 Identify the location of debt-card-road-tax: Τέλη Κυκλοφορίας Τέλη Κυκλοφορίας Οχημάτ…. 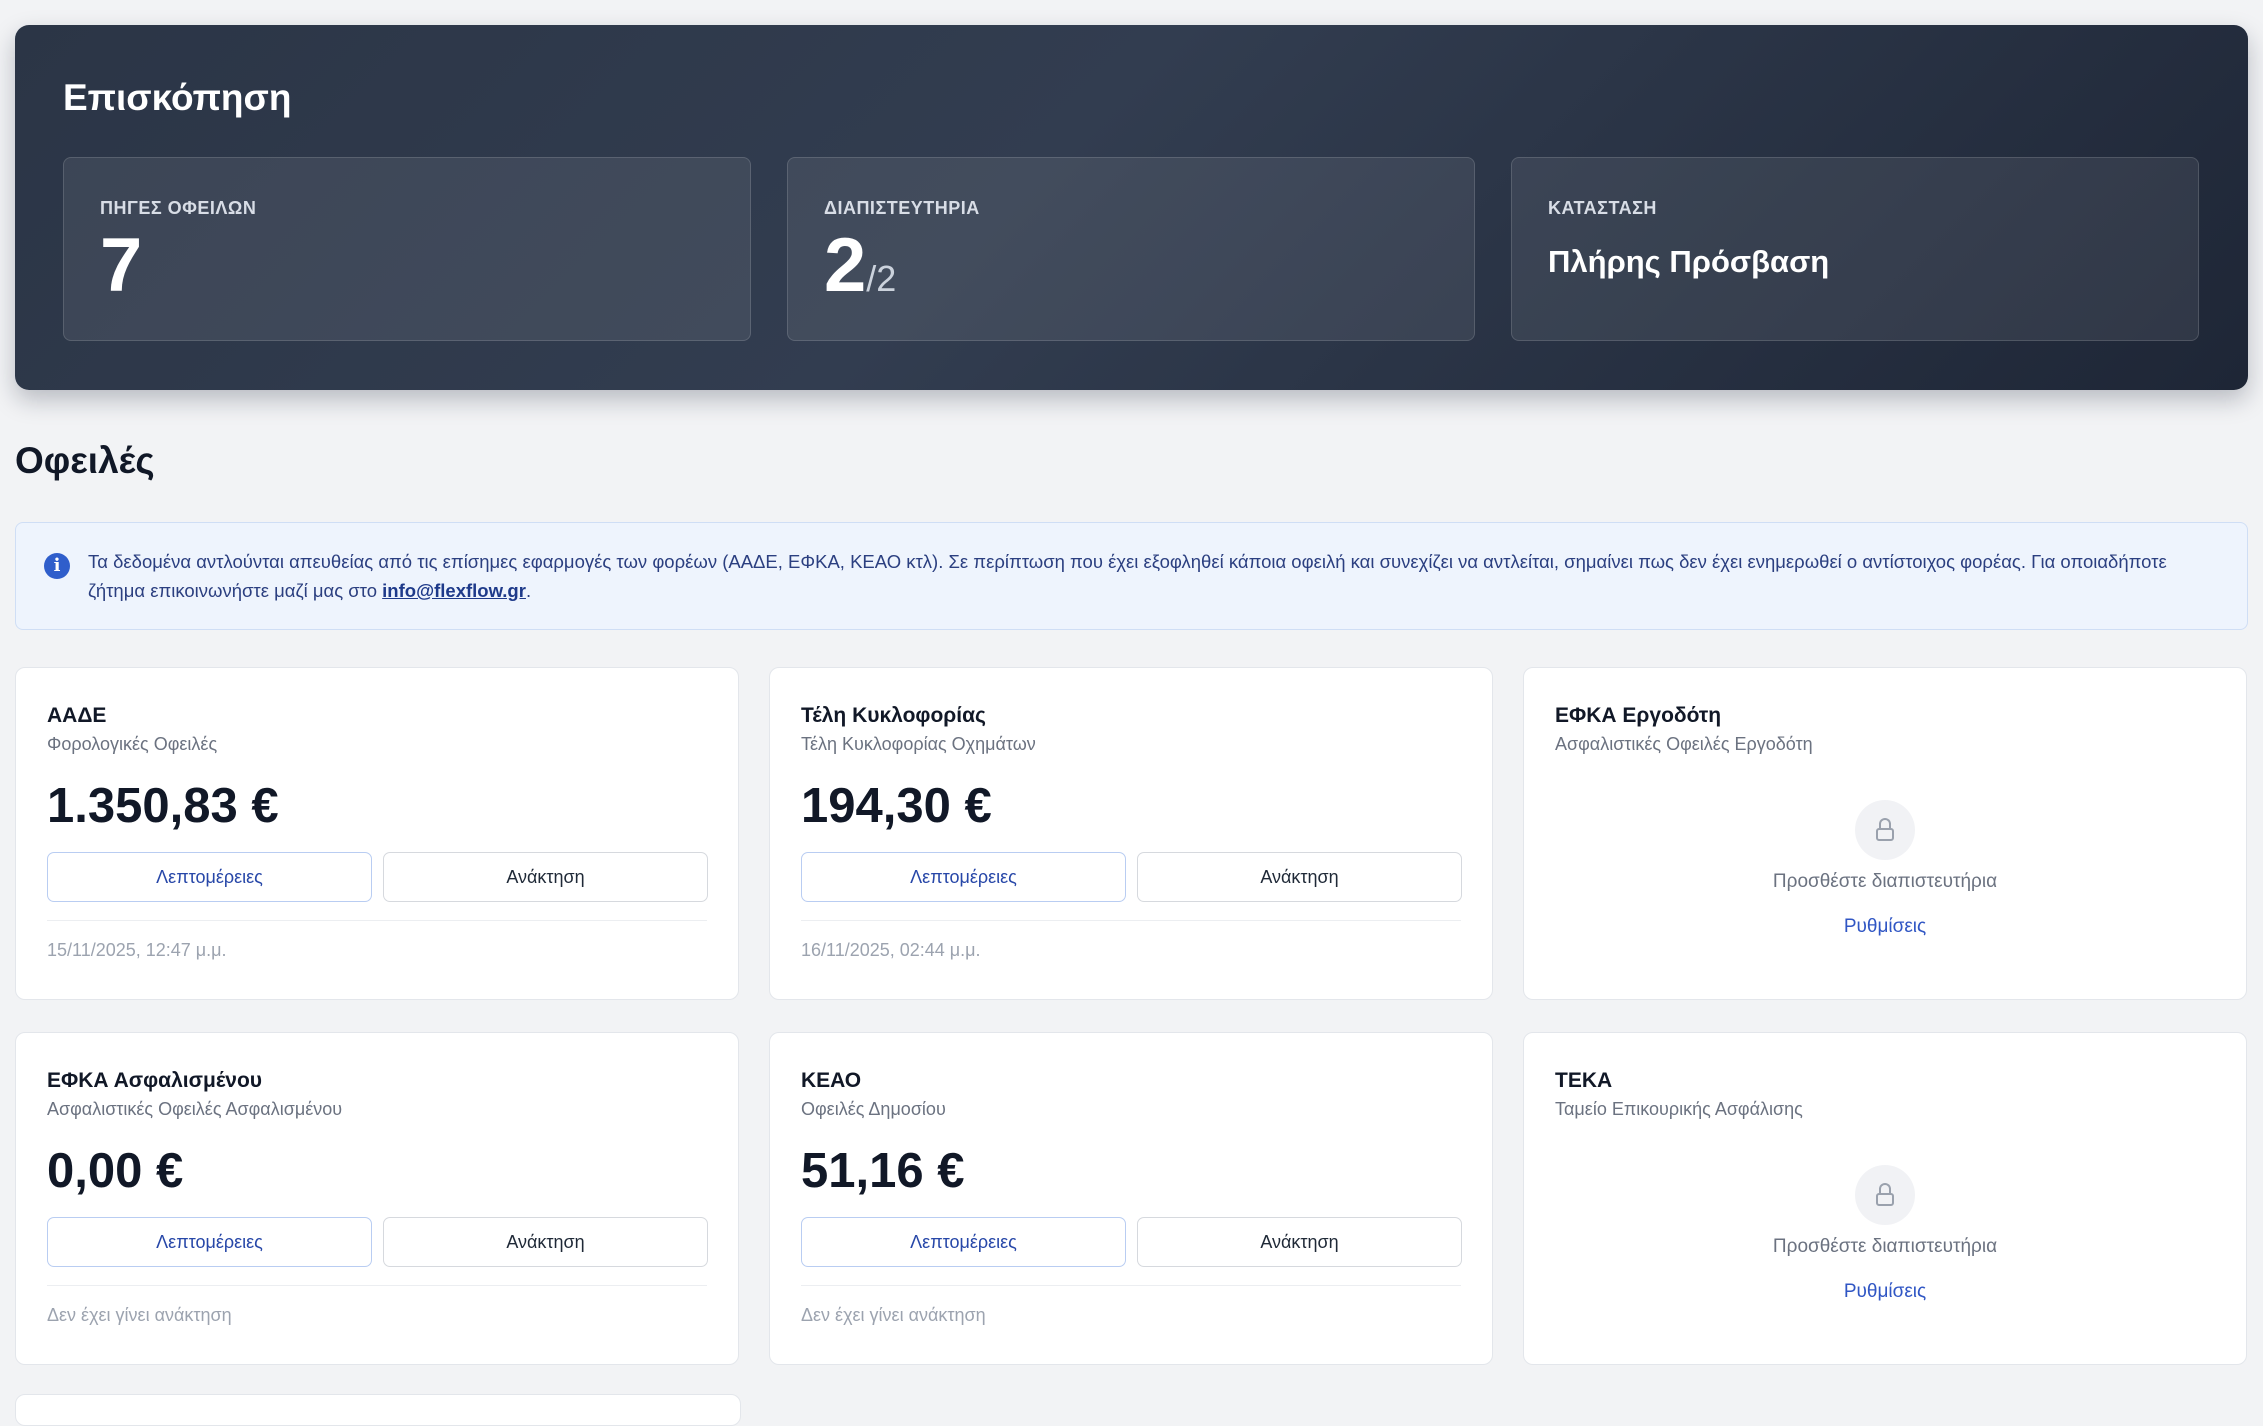
(1131, 833).